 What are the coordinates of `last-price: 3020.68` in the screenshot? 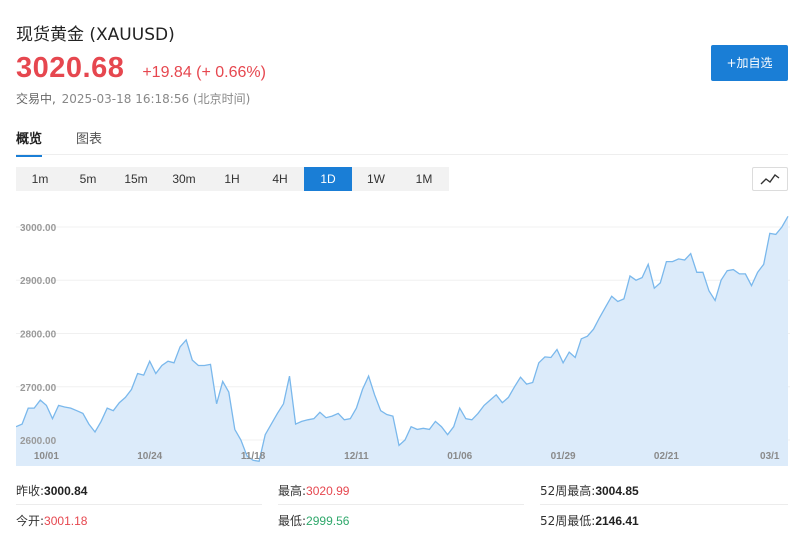 It's located at (70, 68).